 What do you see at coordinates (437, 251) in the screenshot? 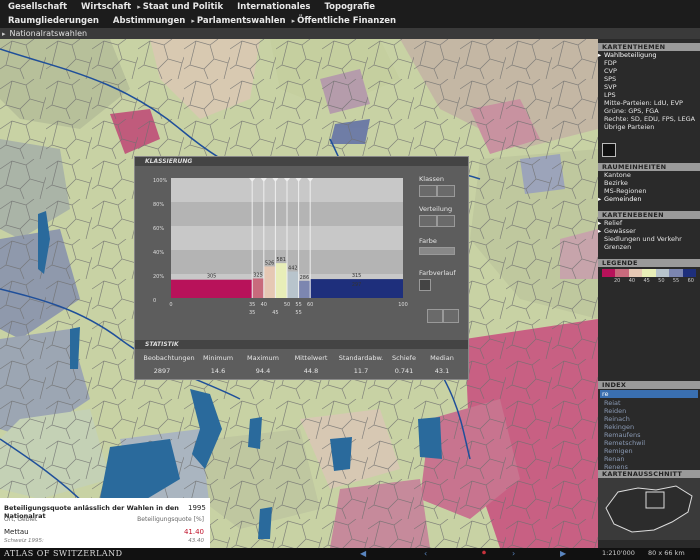
I see `color-slider` at bounding box center [437, 251].